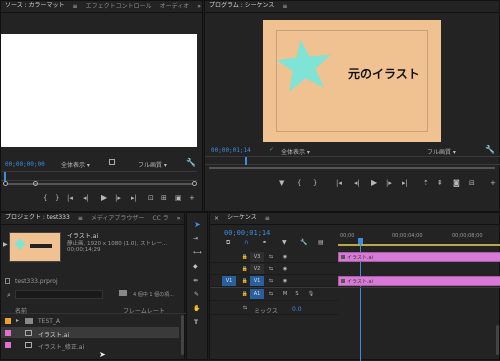  I want to click on tab-sequence: シーケンス, so click(242, 218).